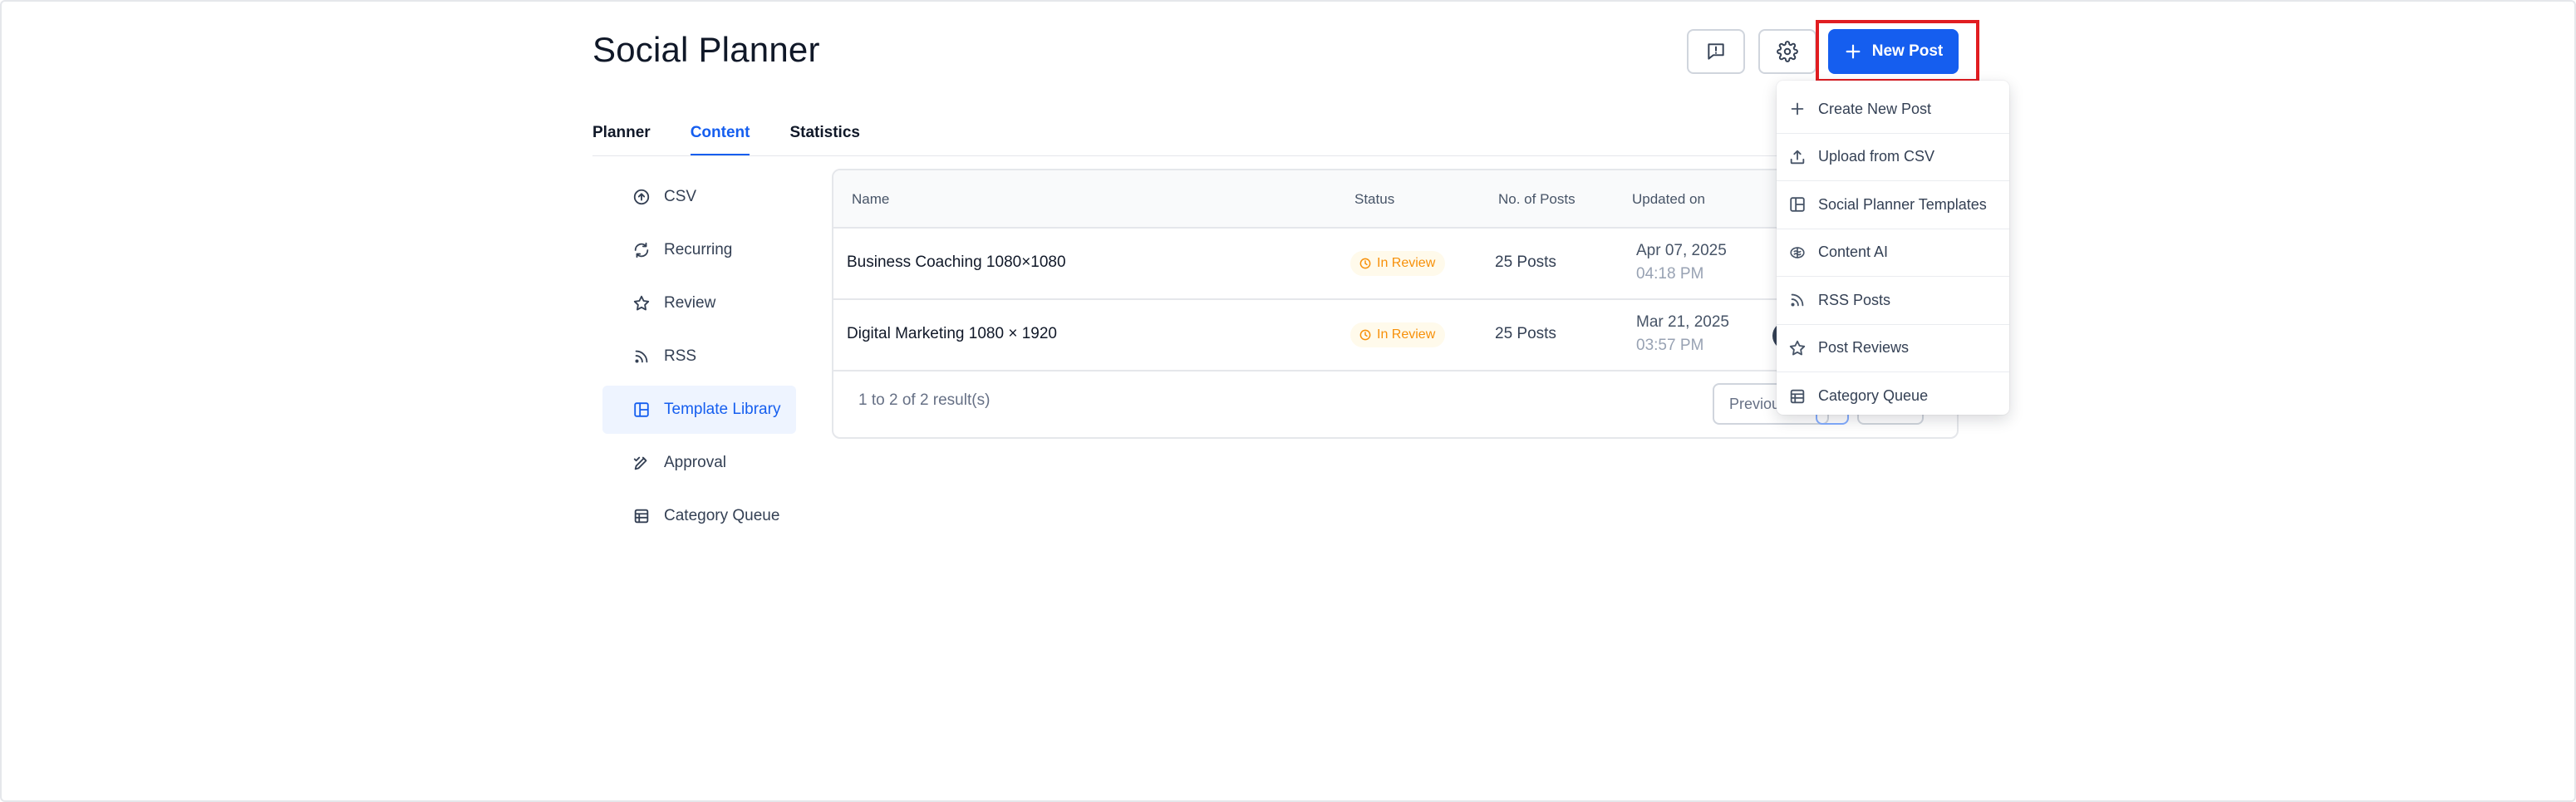 Image resolution: width=2576 pixels, height=802 pixels. I want to click on column-header-name: Name, so click(871, 199).